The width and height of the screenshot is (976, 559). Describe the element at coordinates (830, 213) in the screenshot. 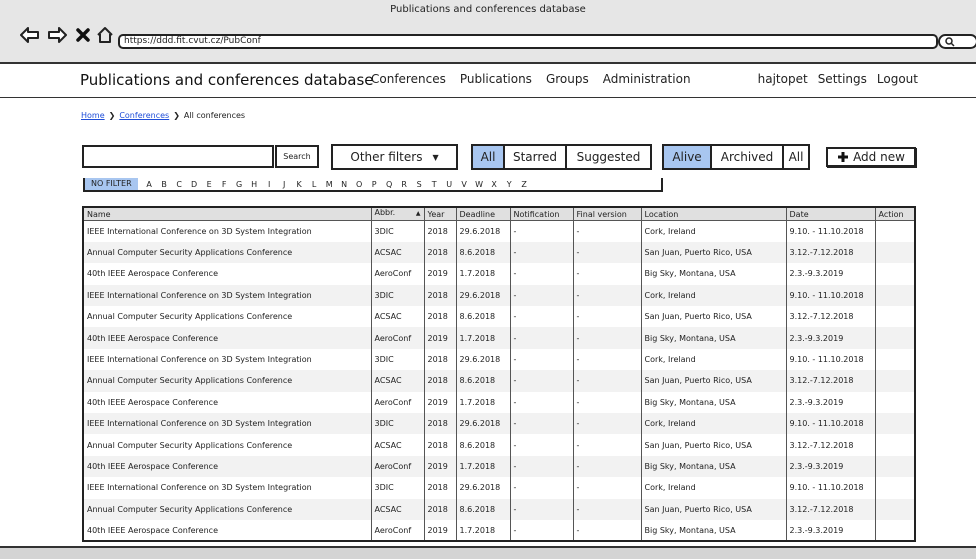

I see `column-header-date: Date` at that location.